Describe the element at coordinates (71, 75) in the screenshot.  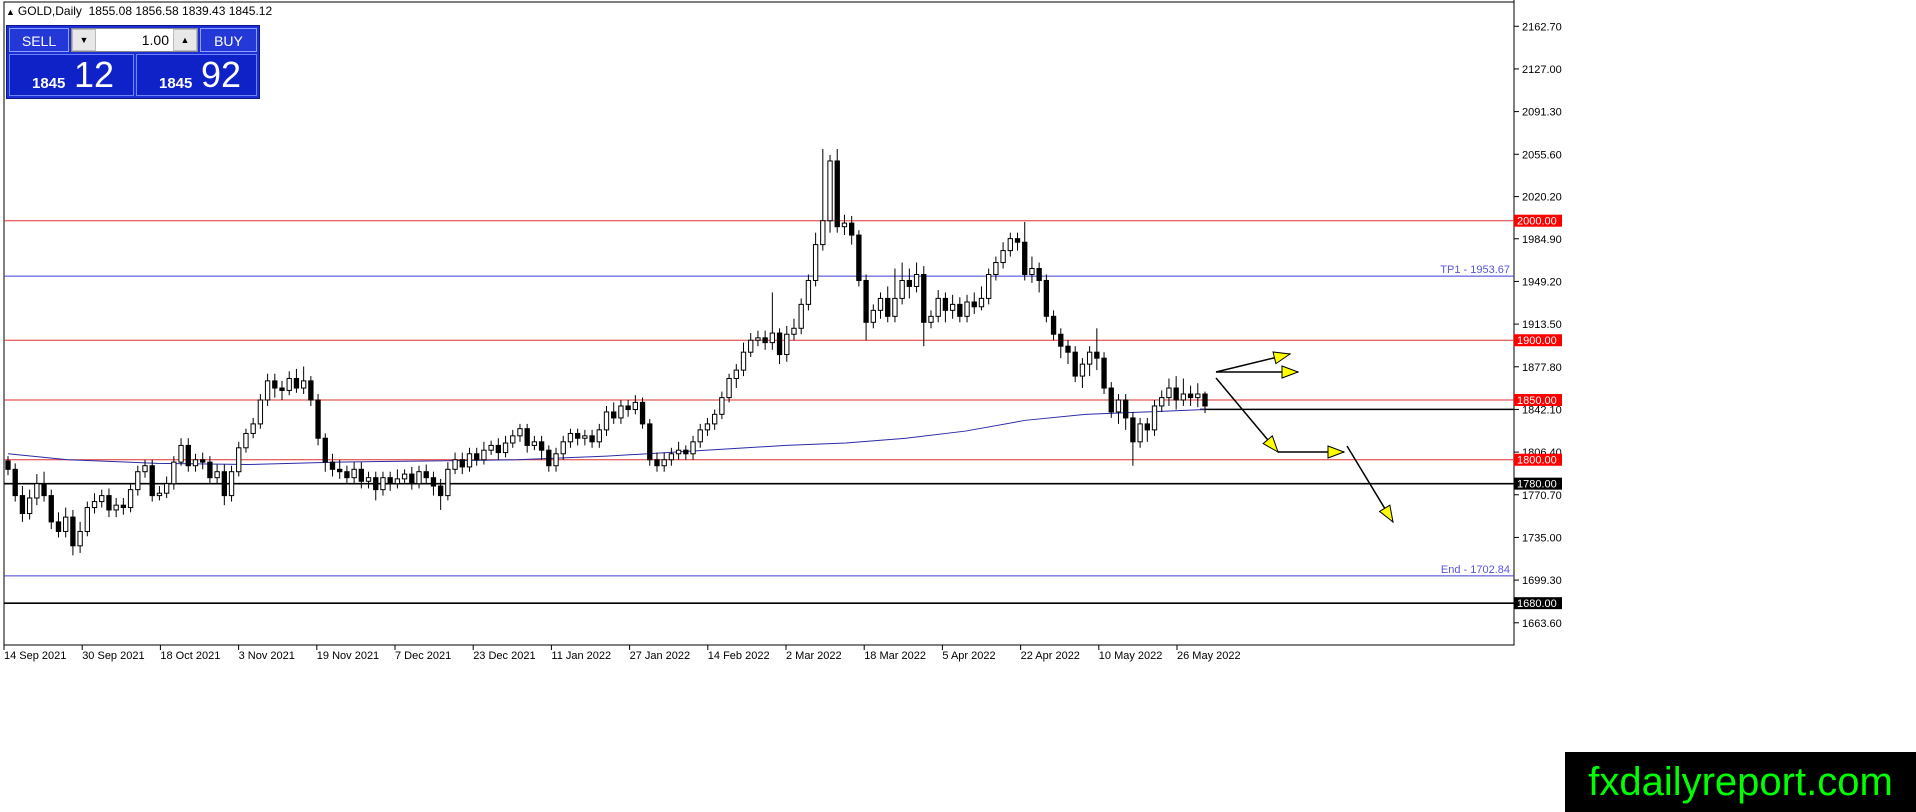
I see `sell-price: 1845 12` at that location.